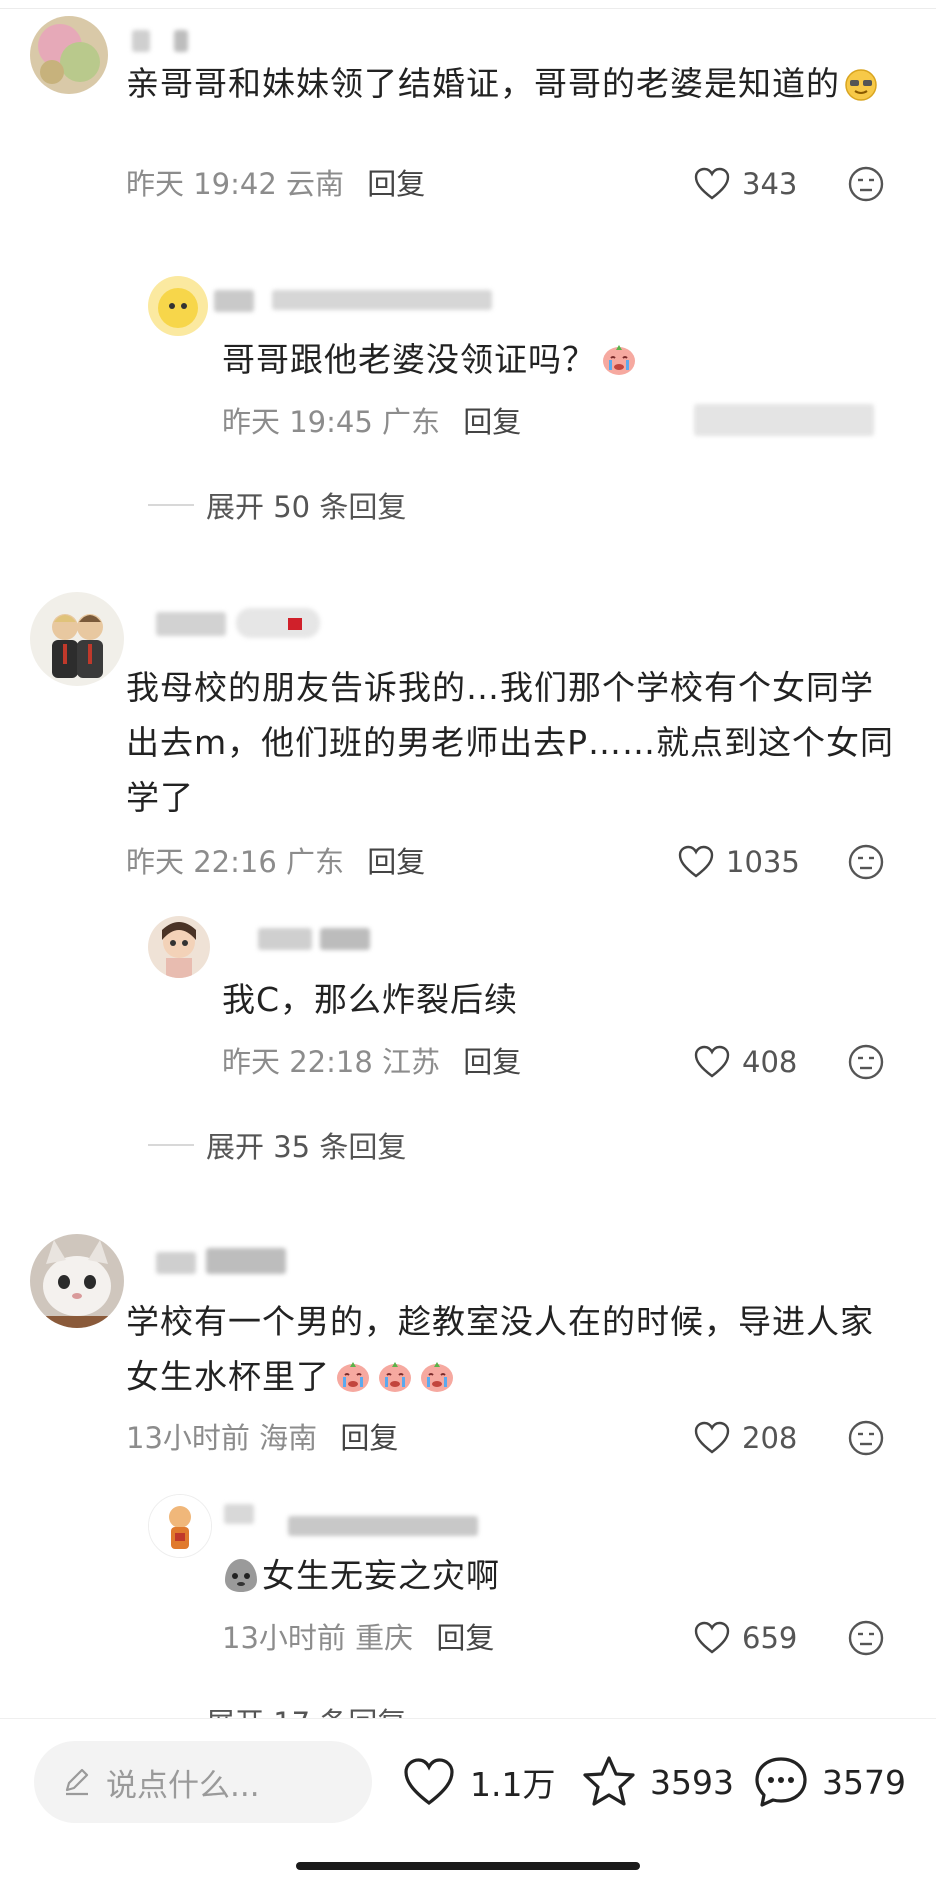  I want to click on comment-count: 3579, so click(864, 1782).